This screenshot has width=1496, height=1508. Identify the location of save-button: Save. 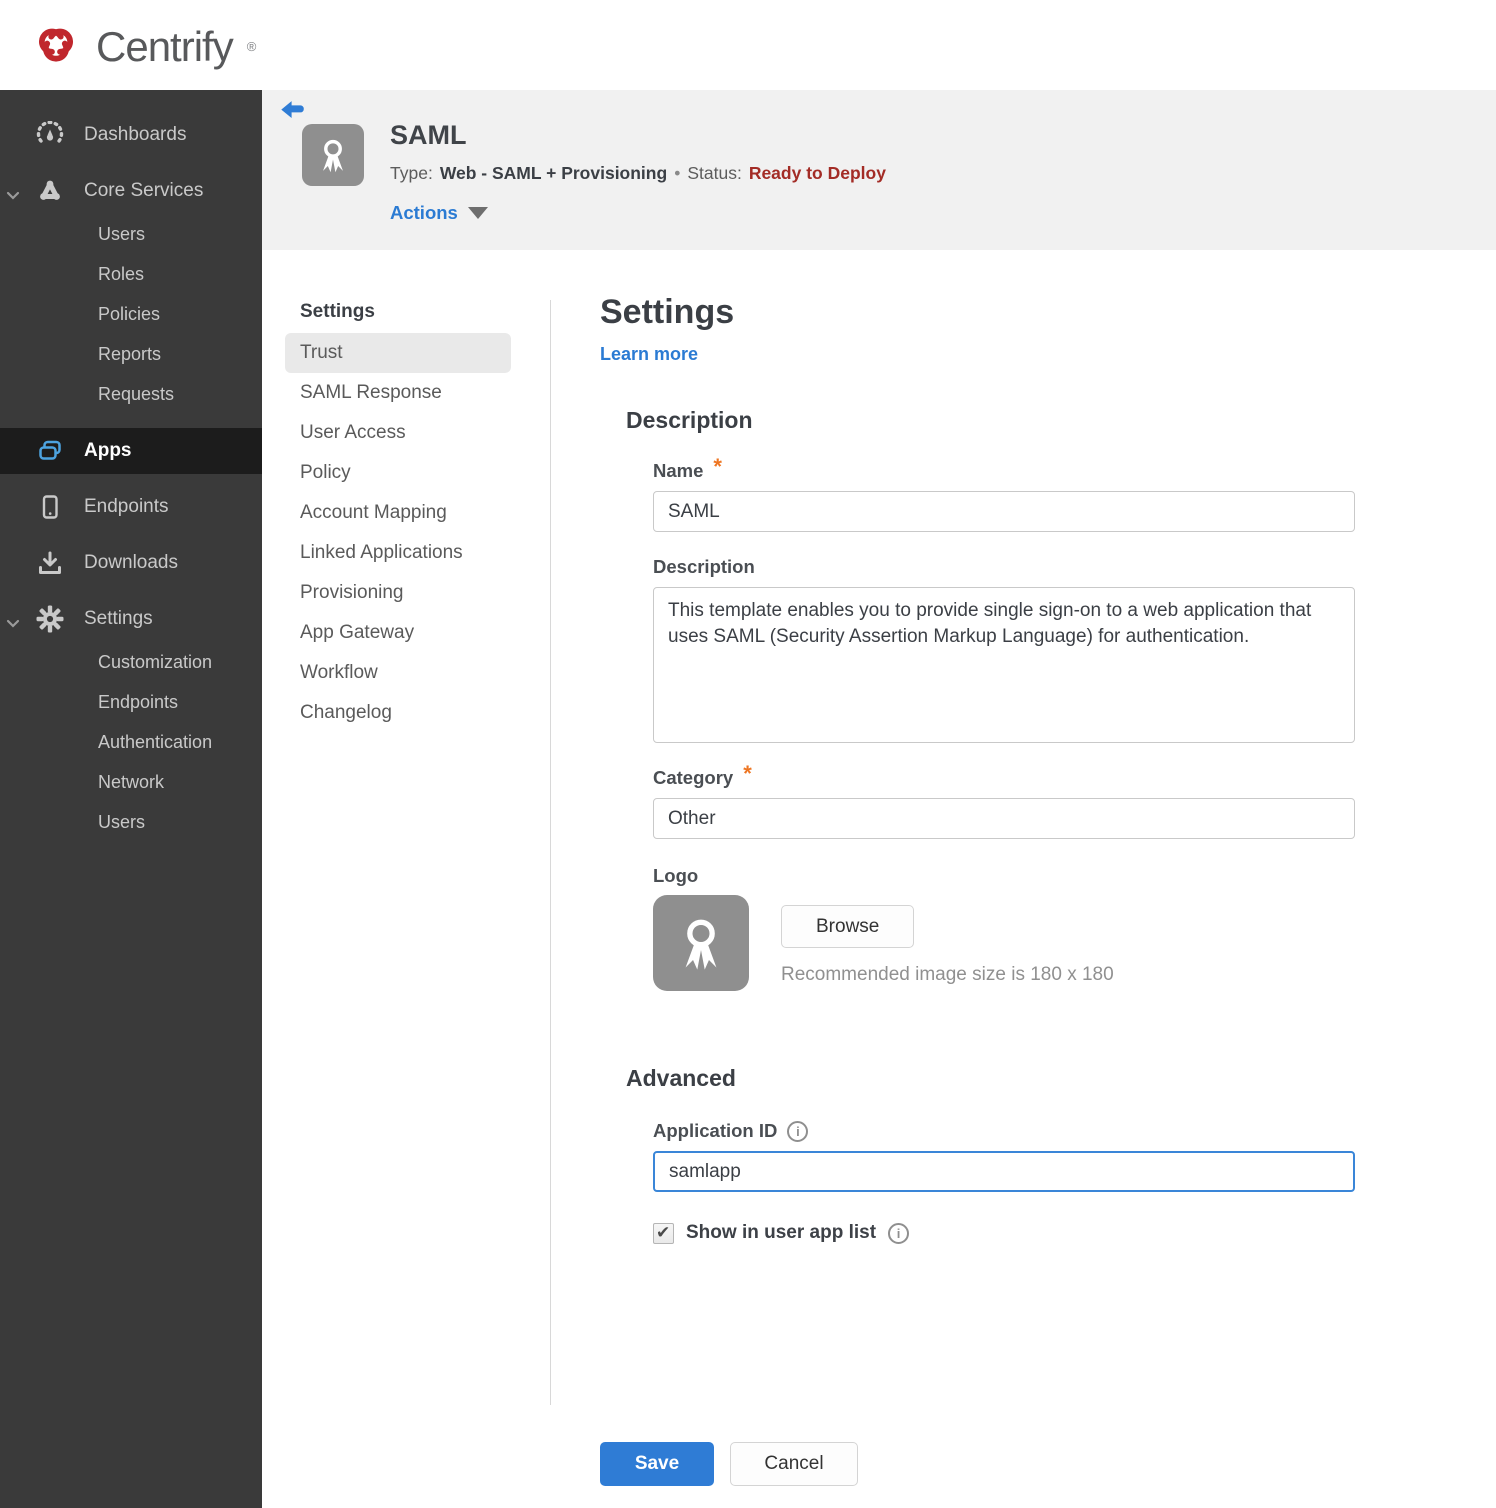
(657, 1464).